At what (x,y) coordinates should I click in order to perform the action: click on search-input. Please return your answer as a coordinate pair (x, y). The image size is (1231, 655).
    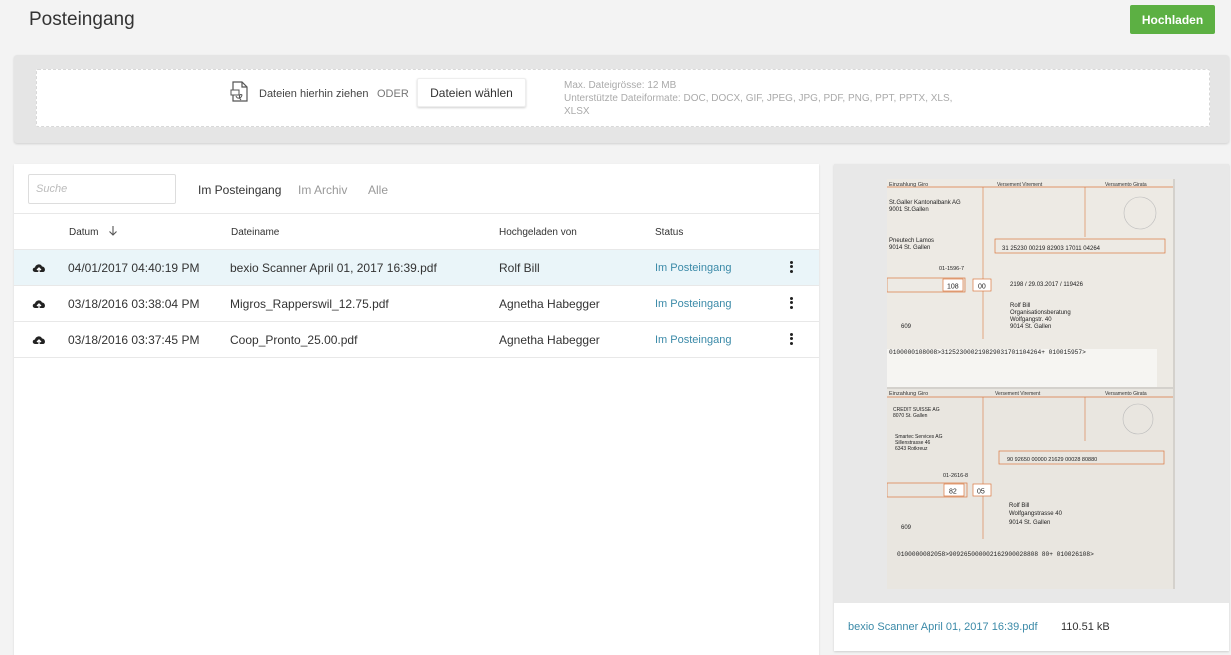
    Looking at the image, I should click on (102, 189).